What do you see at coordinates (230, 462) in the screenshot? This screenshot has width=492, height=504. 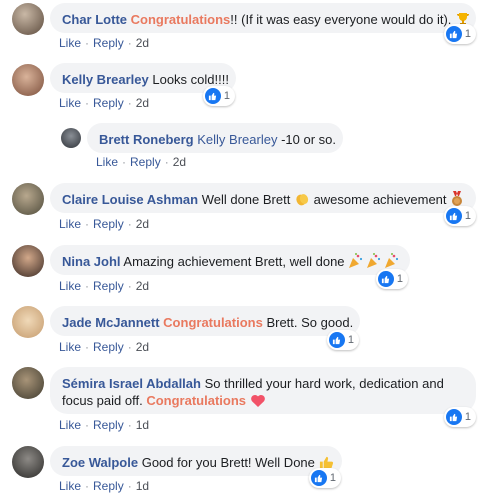 I see `comment-text: Good for you Brett! Well Done` at bounding box center [230, 462].